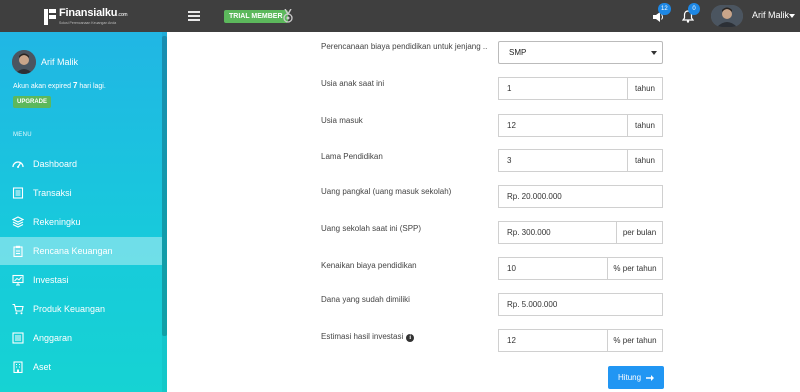 The image size is (800, 392). I want to click on cost-increase-unit: % per tahun, so click(635, 268).